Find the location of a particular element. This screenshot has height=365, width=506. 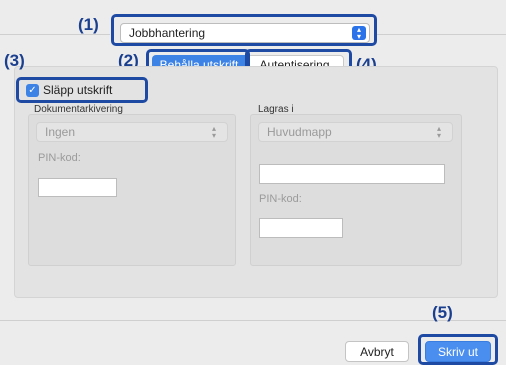

separator-right is located at coordinates (440, 34).